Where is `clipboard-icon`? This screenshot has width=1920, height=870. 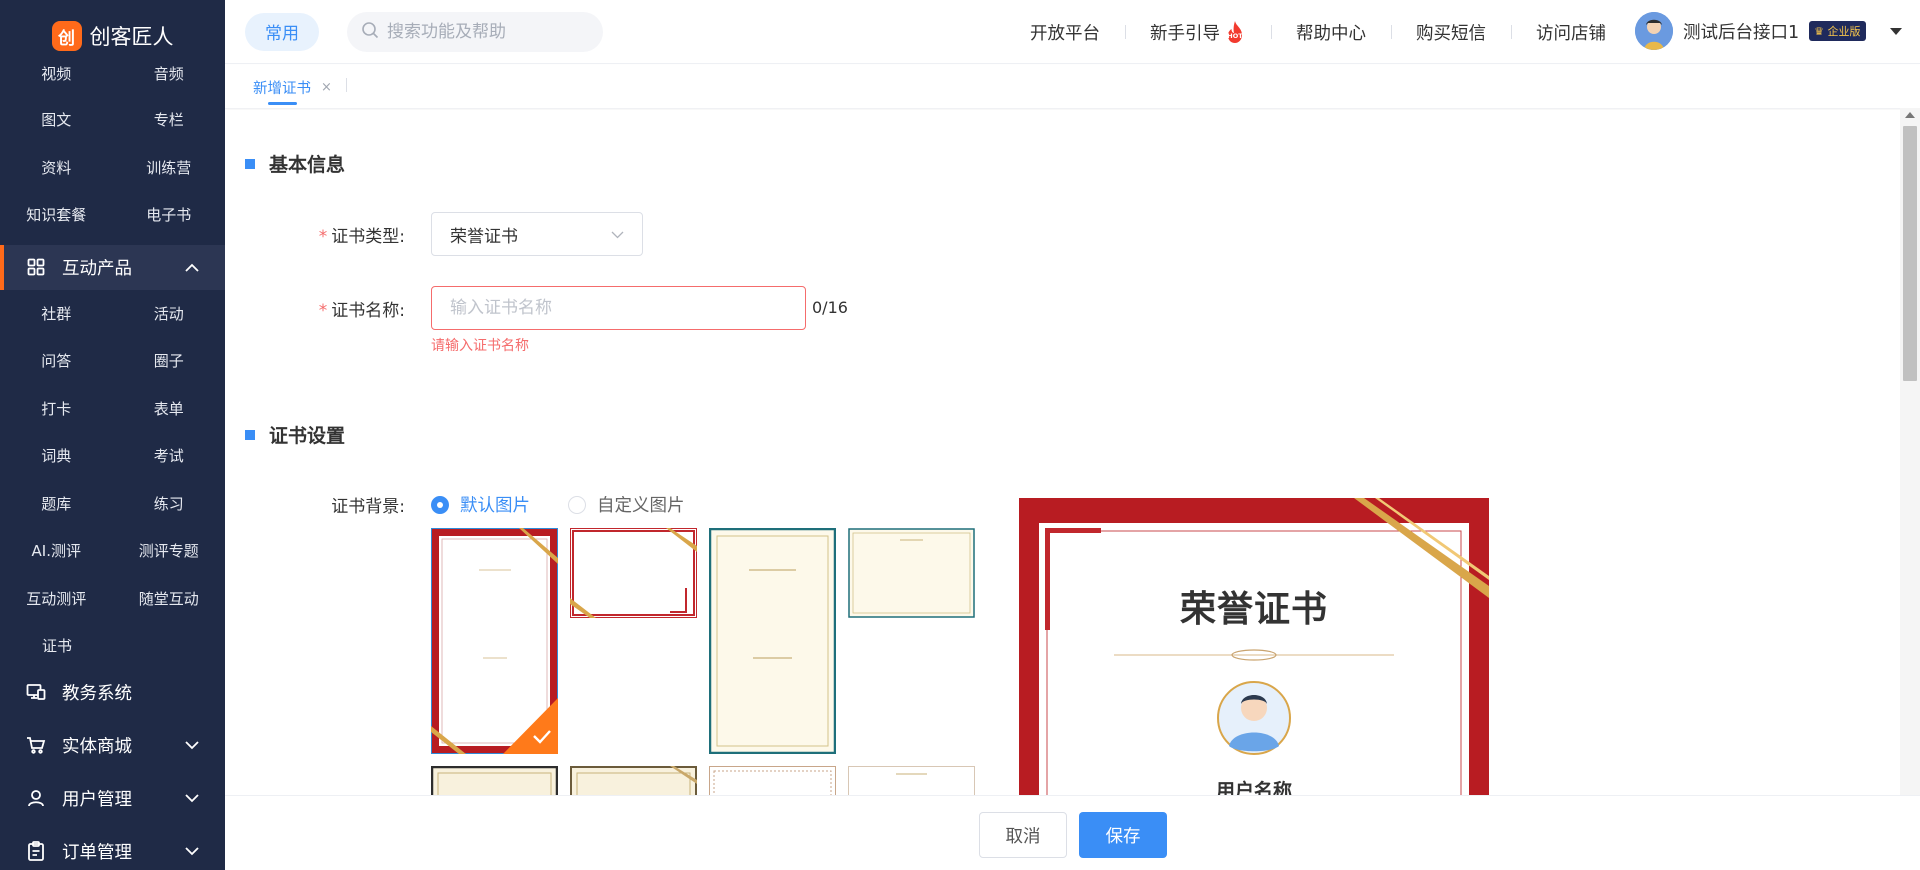
clipboard-icon is located at coordinates (36, 851).